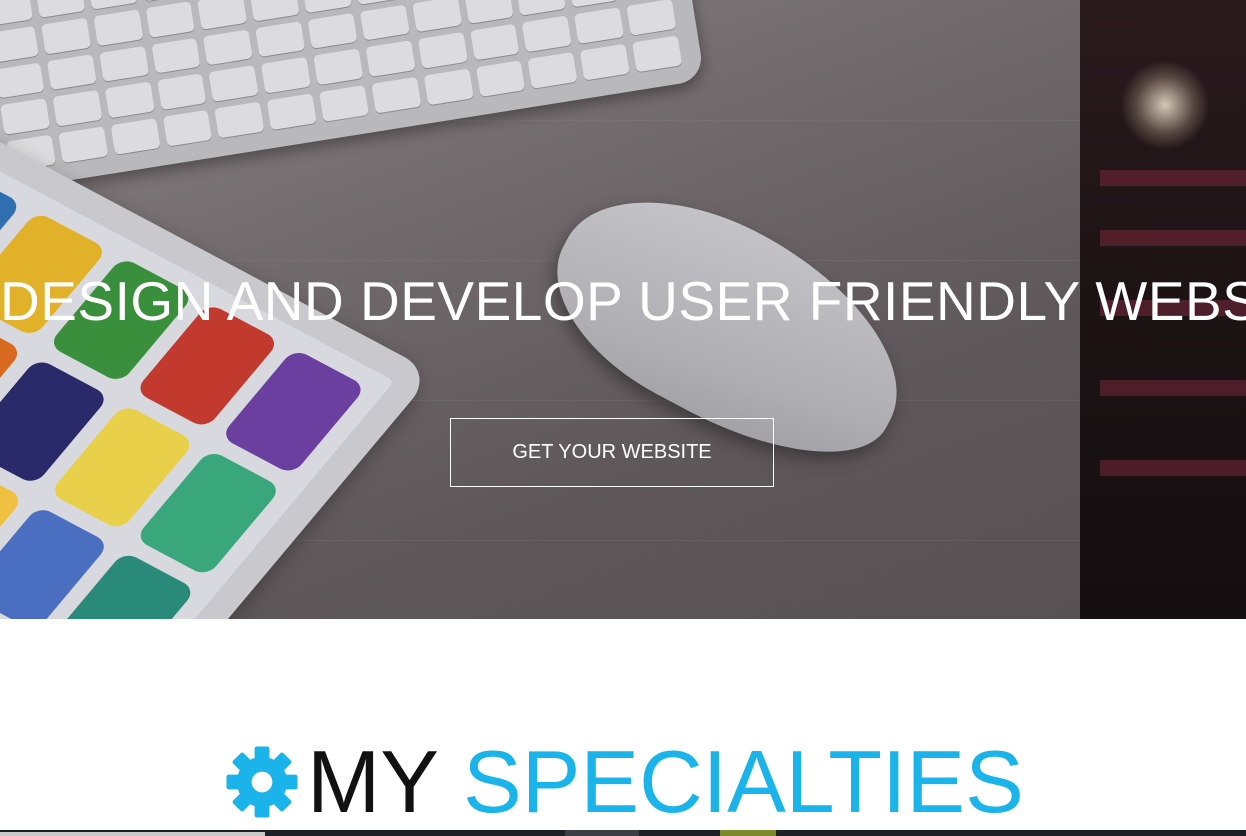 The image size is (1246, 836). I want to click on get-your-website-button: GET YOUR WEBSITE, so click(612, 452).